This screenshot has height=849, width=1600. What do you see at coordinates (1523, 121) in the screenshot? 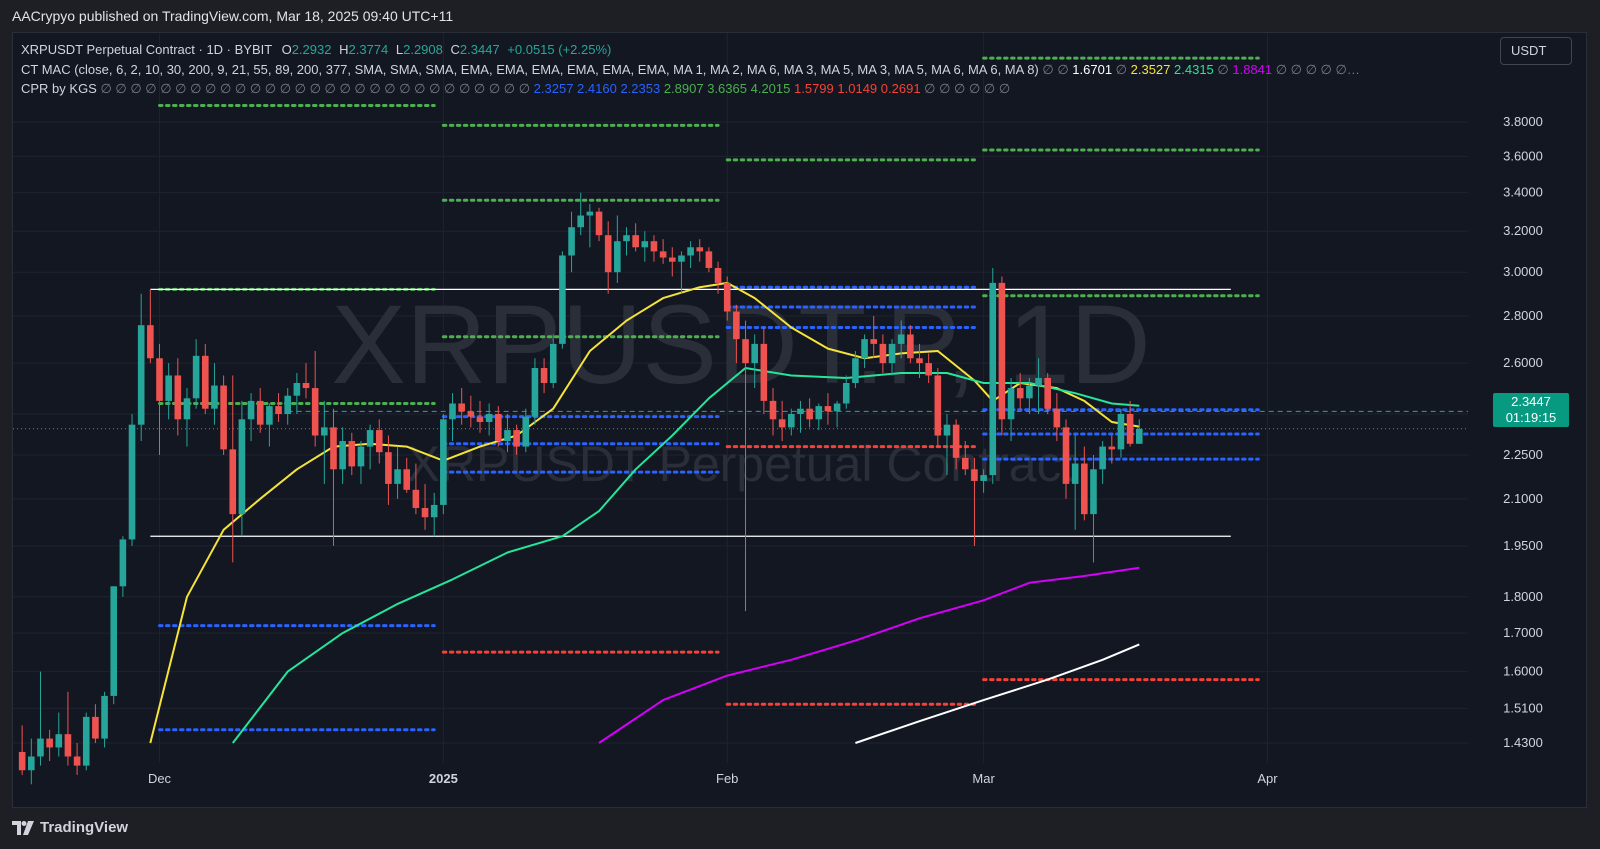
I see `price-tick-label: 3.8000` at bounding box center [1523, 121].